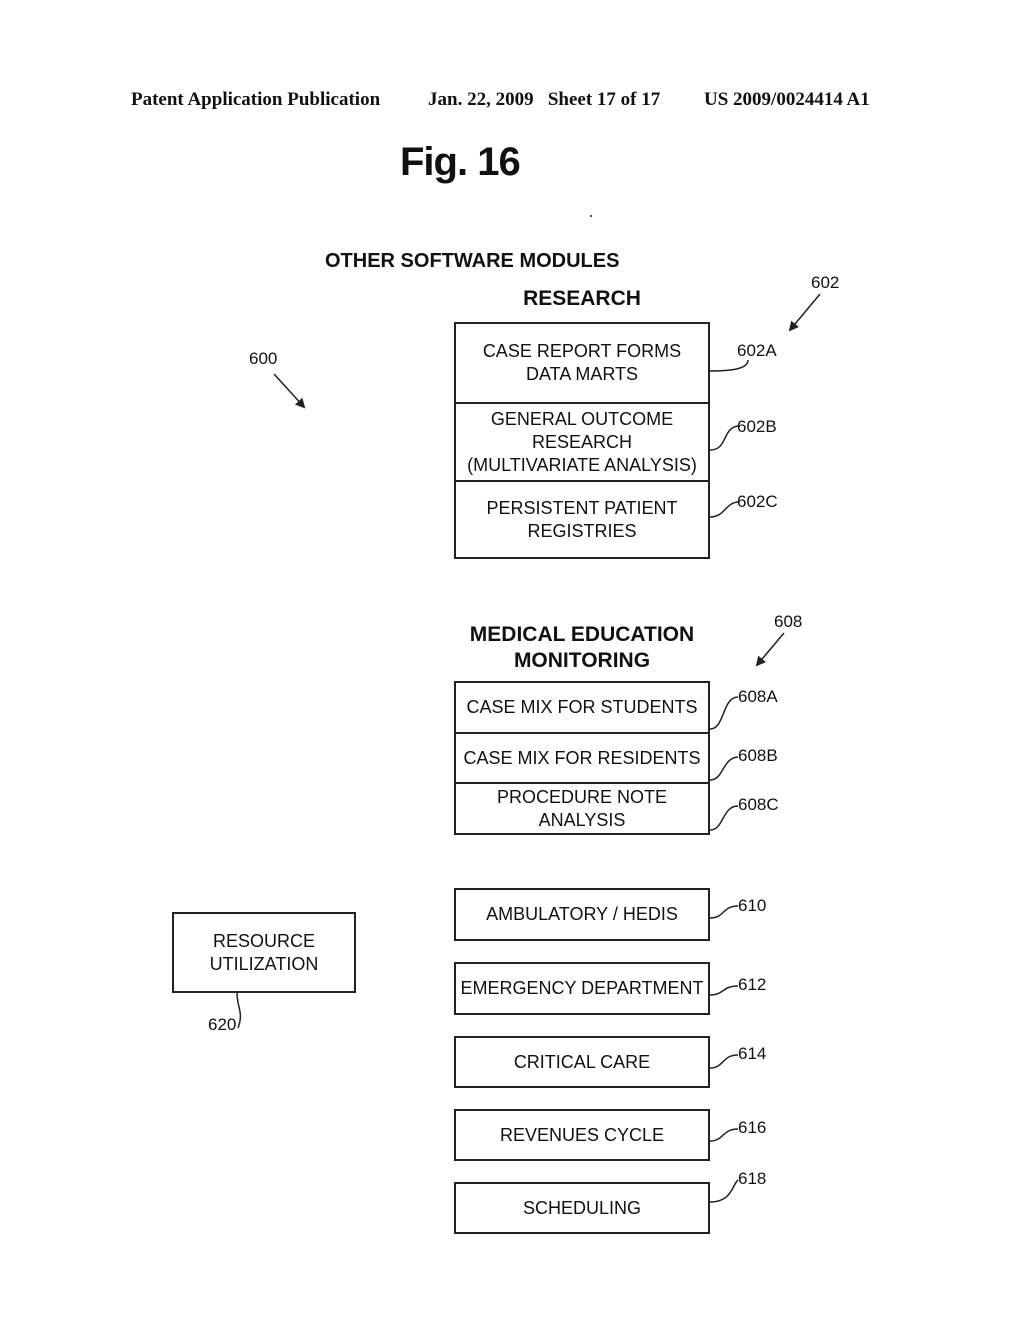 This screenshot has width=1024, height=1320. I want to click on ref-600: 600, so click(263, 358).